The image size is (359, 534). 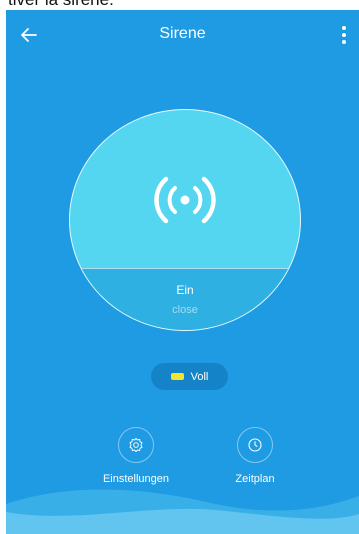 I want to click on status-panel, so click(x=185, y=299).